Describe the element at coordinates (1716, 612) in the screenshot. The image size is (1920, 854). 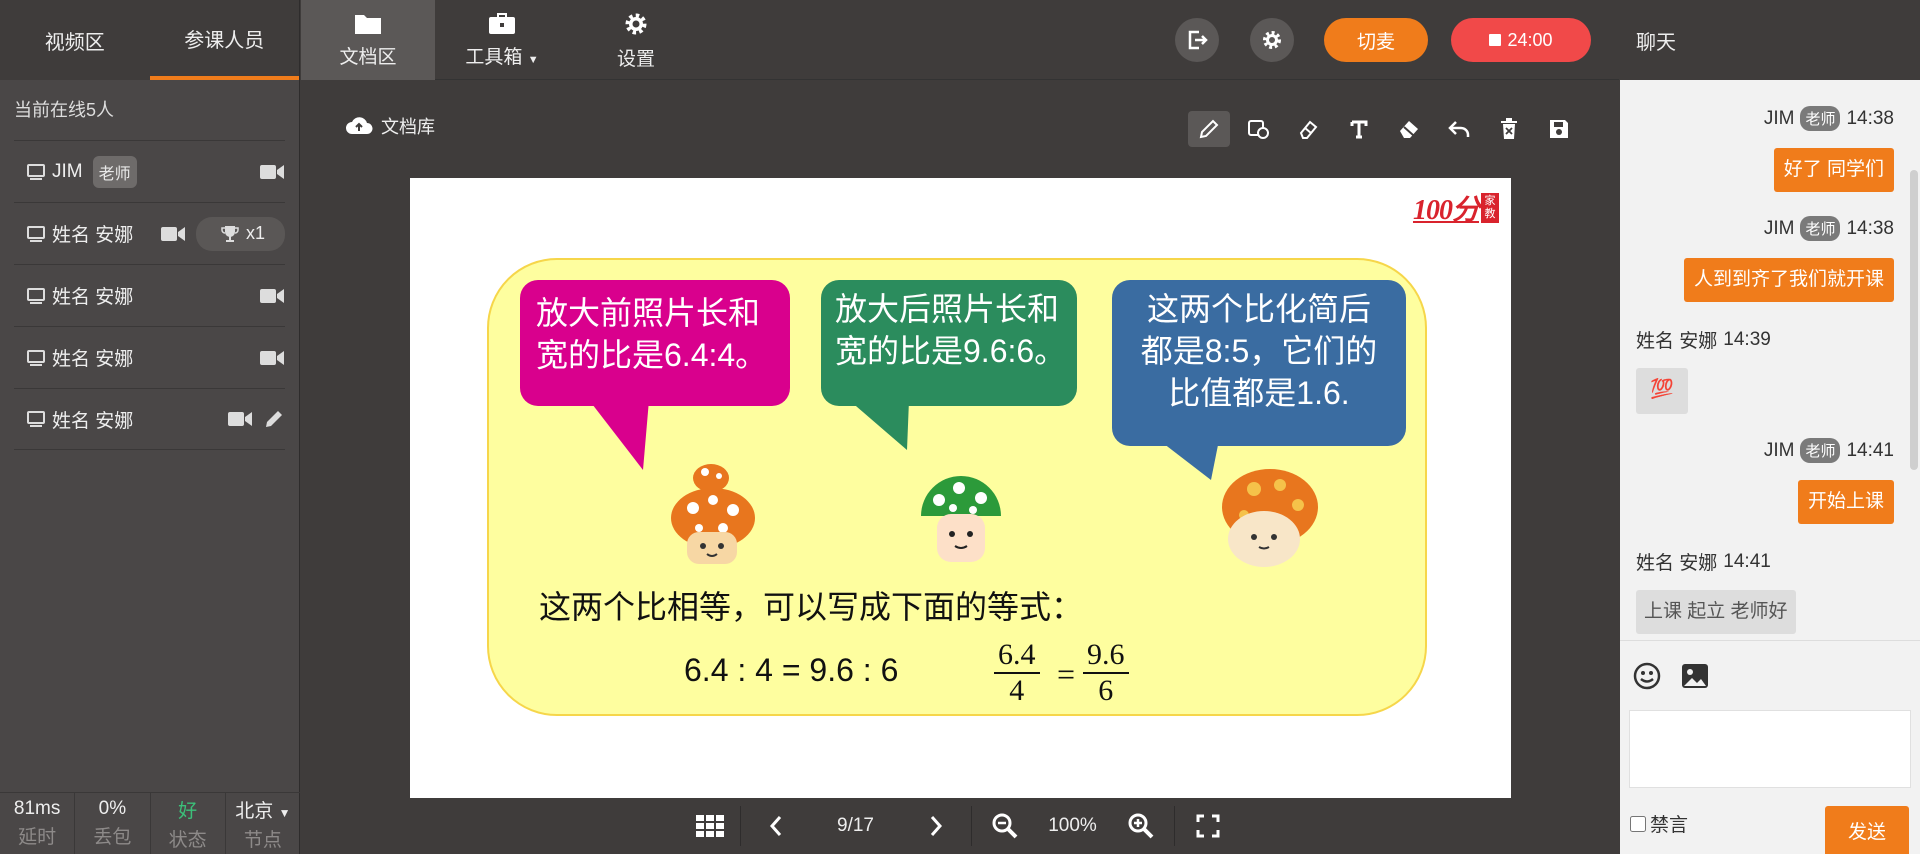
I see `message-bubble: 上课 起立 老师好` at that location.